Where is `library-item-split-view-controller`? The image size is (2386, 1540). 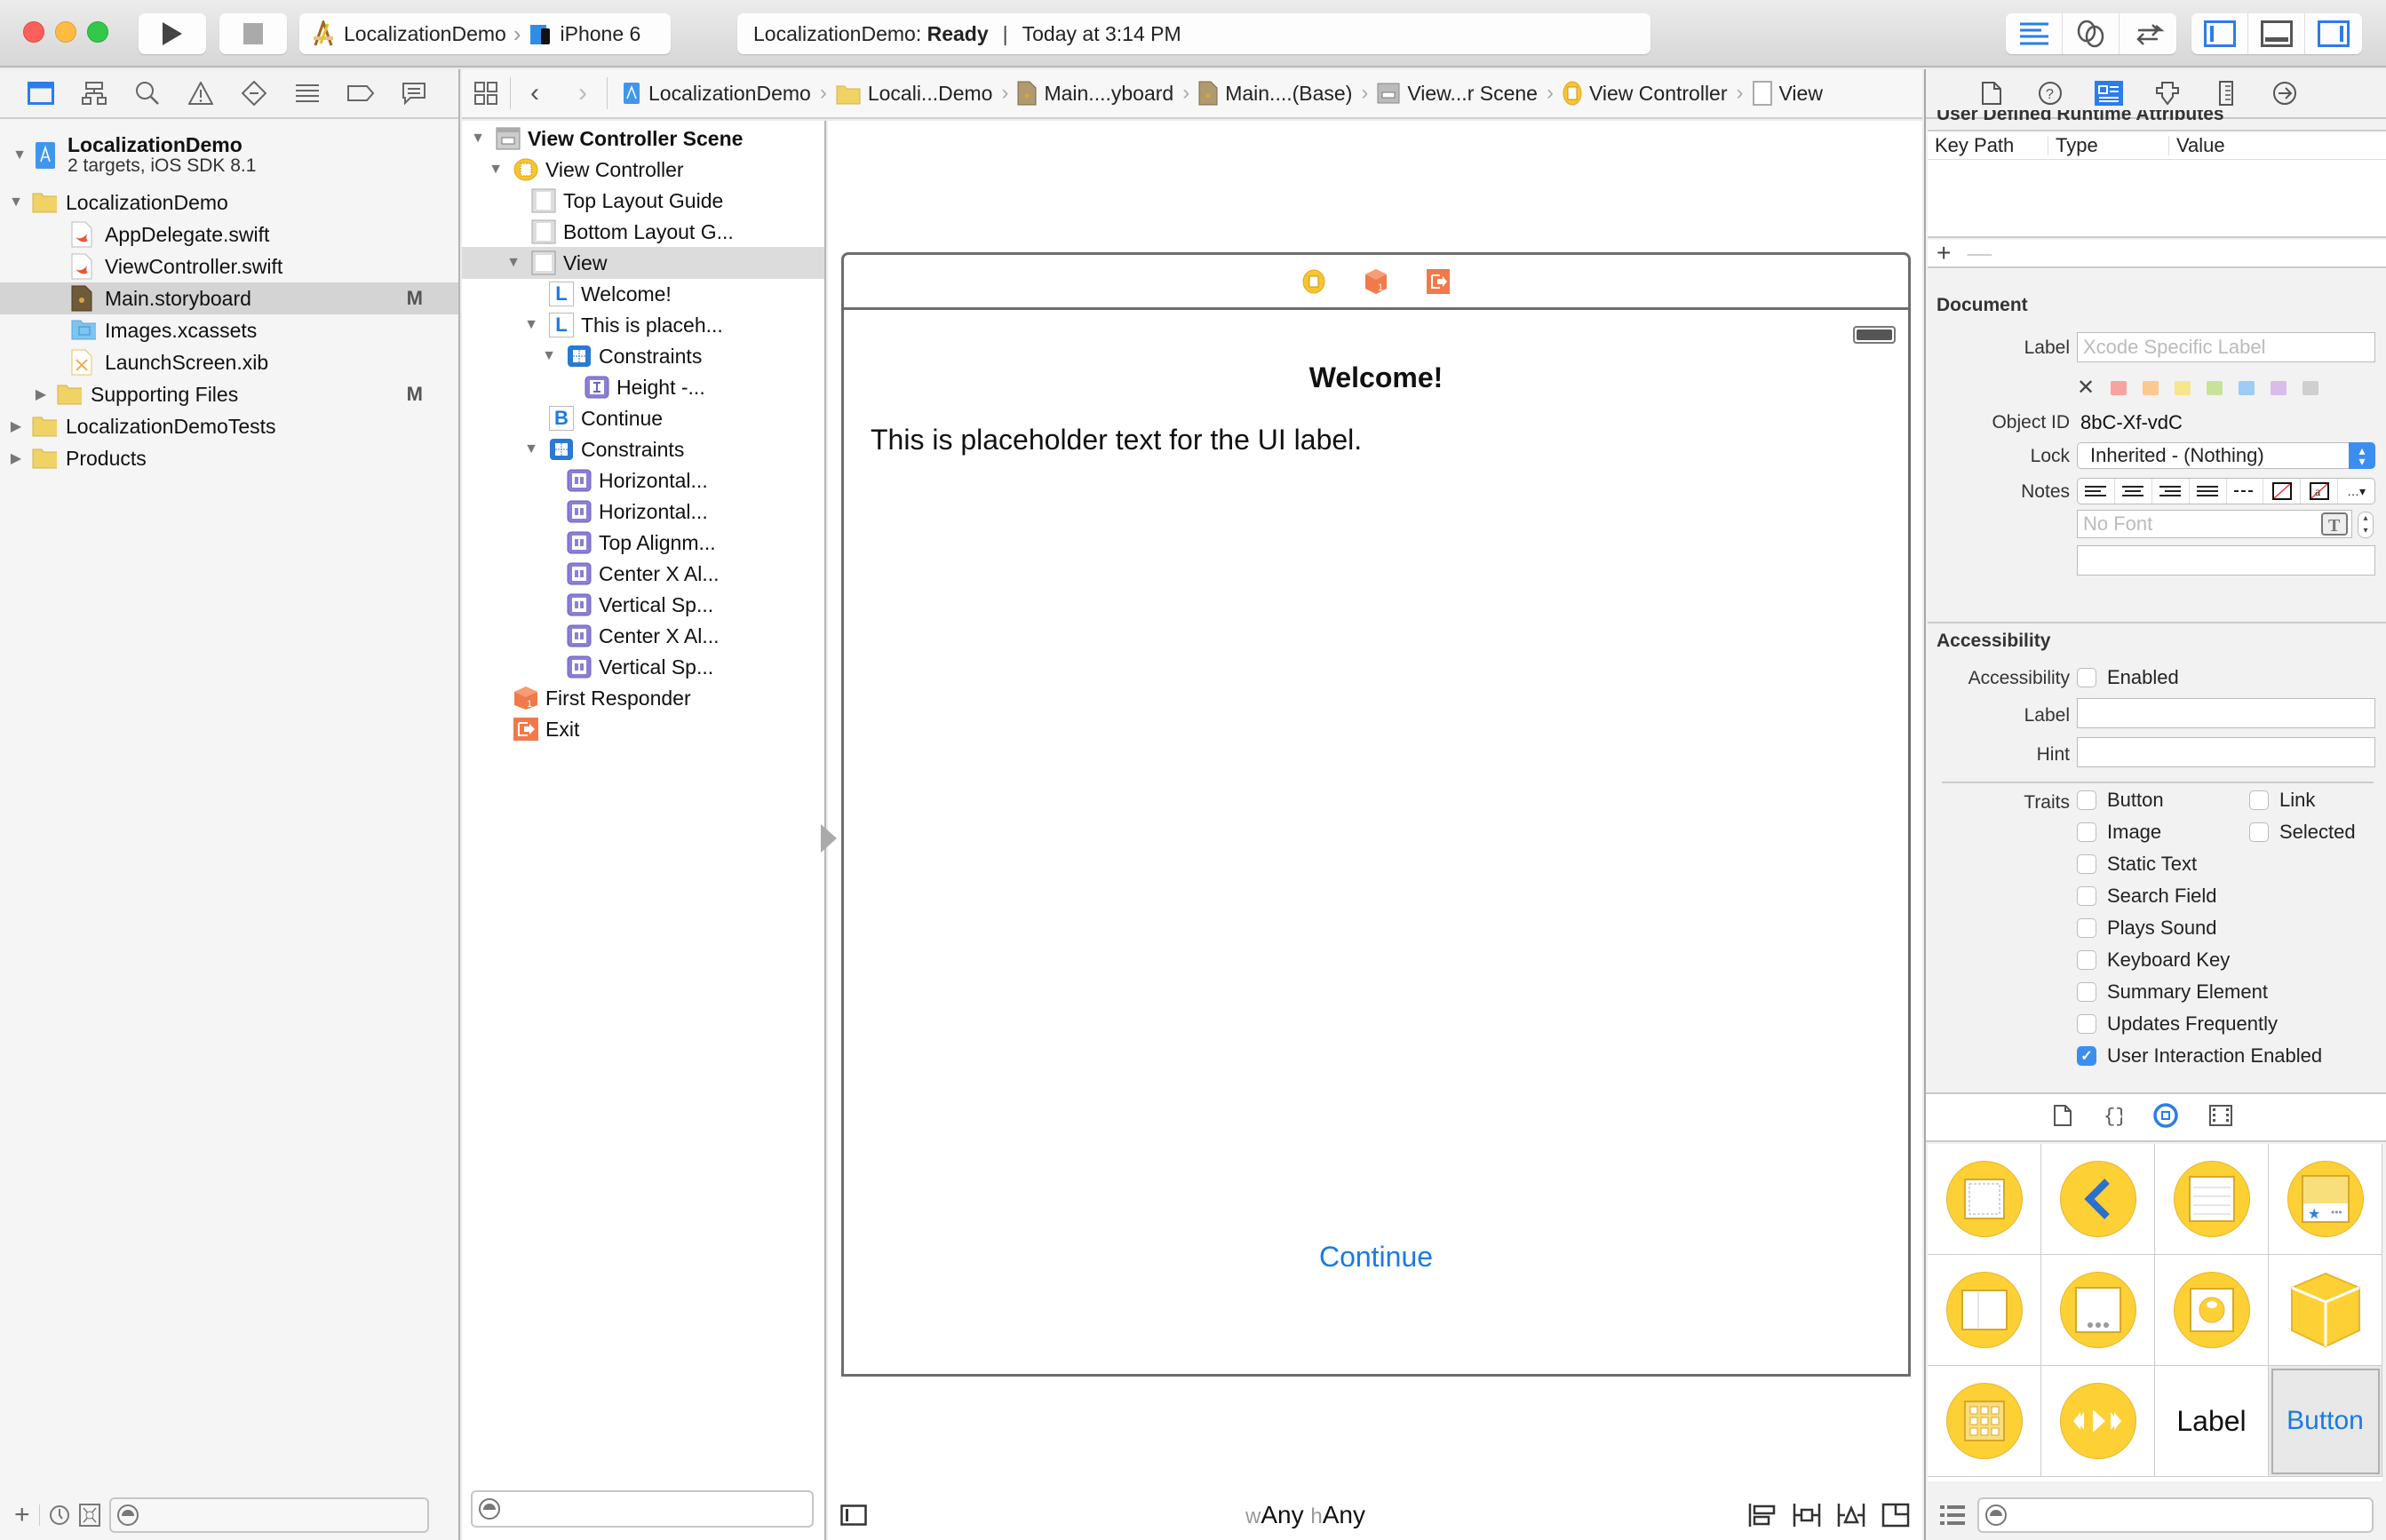
library-item-split-view-controller is located at coordinates (1985, 1310).